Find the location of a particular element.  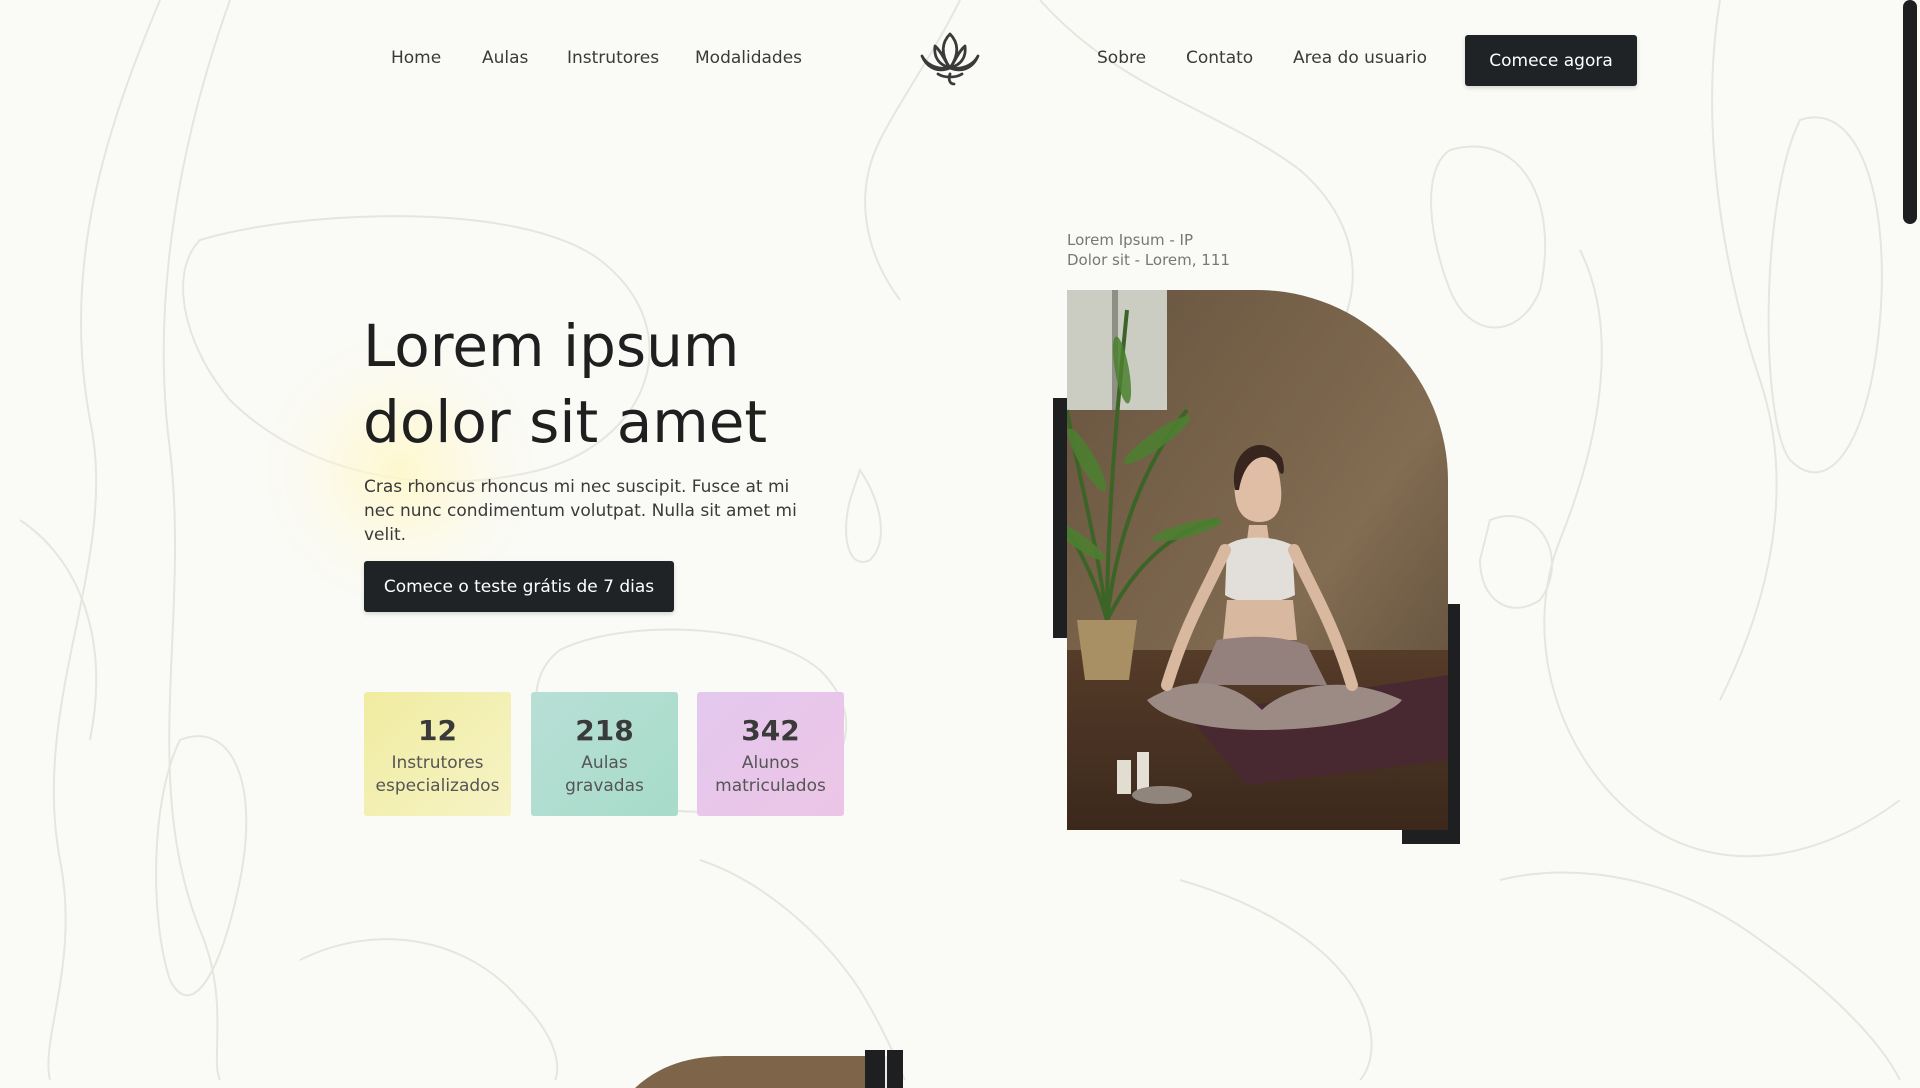

hero-title-line1: Lorem ipsum is located at coordinates (551, 346).